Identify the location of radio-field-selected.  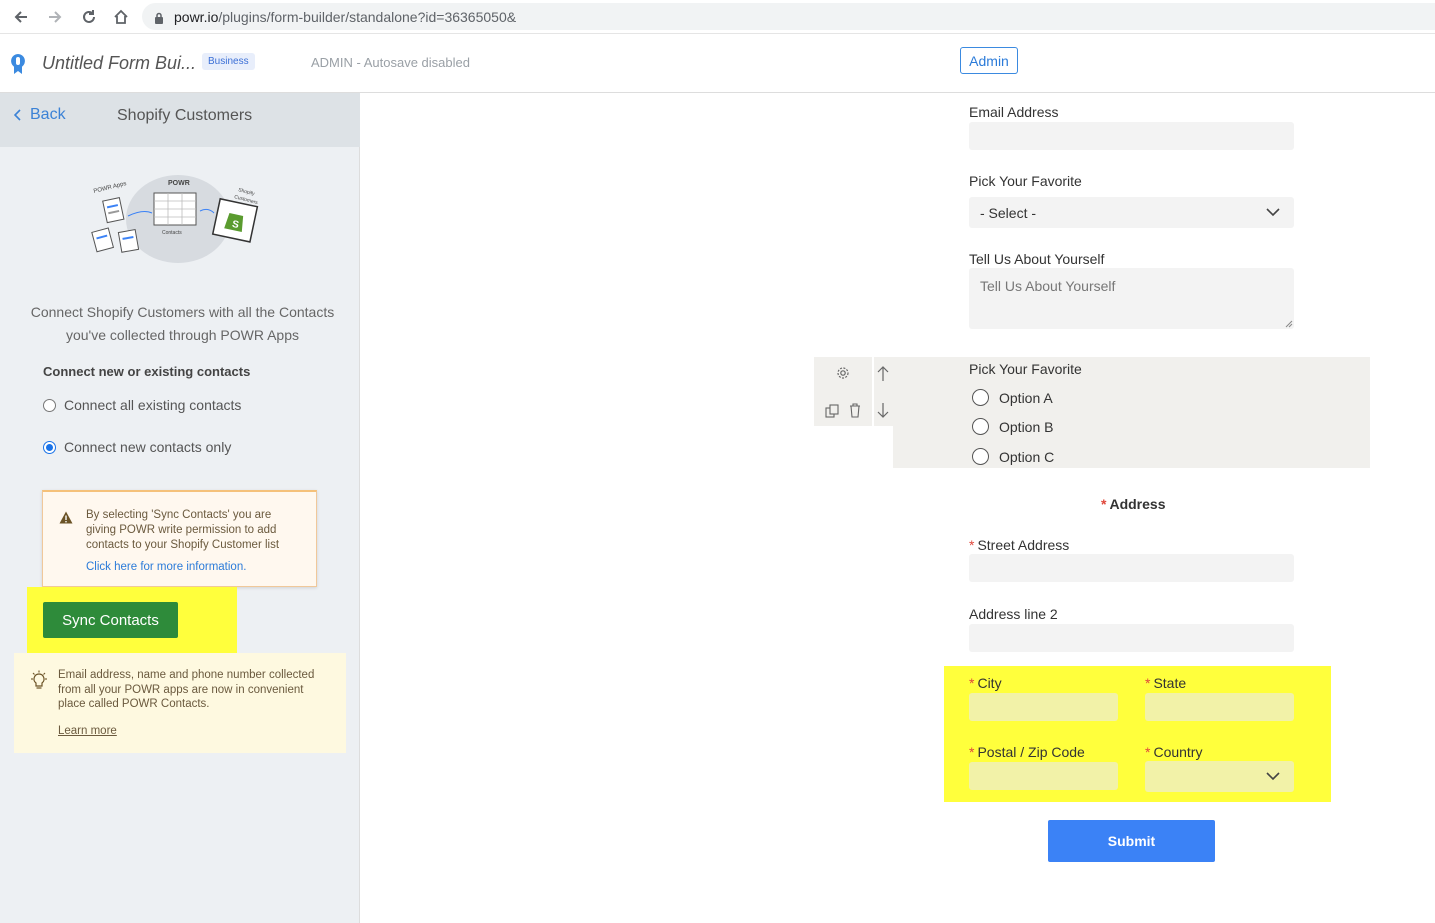
(1131, 412).